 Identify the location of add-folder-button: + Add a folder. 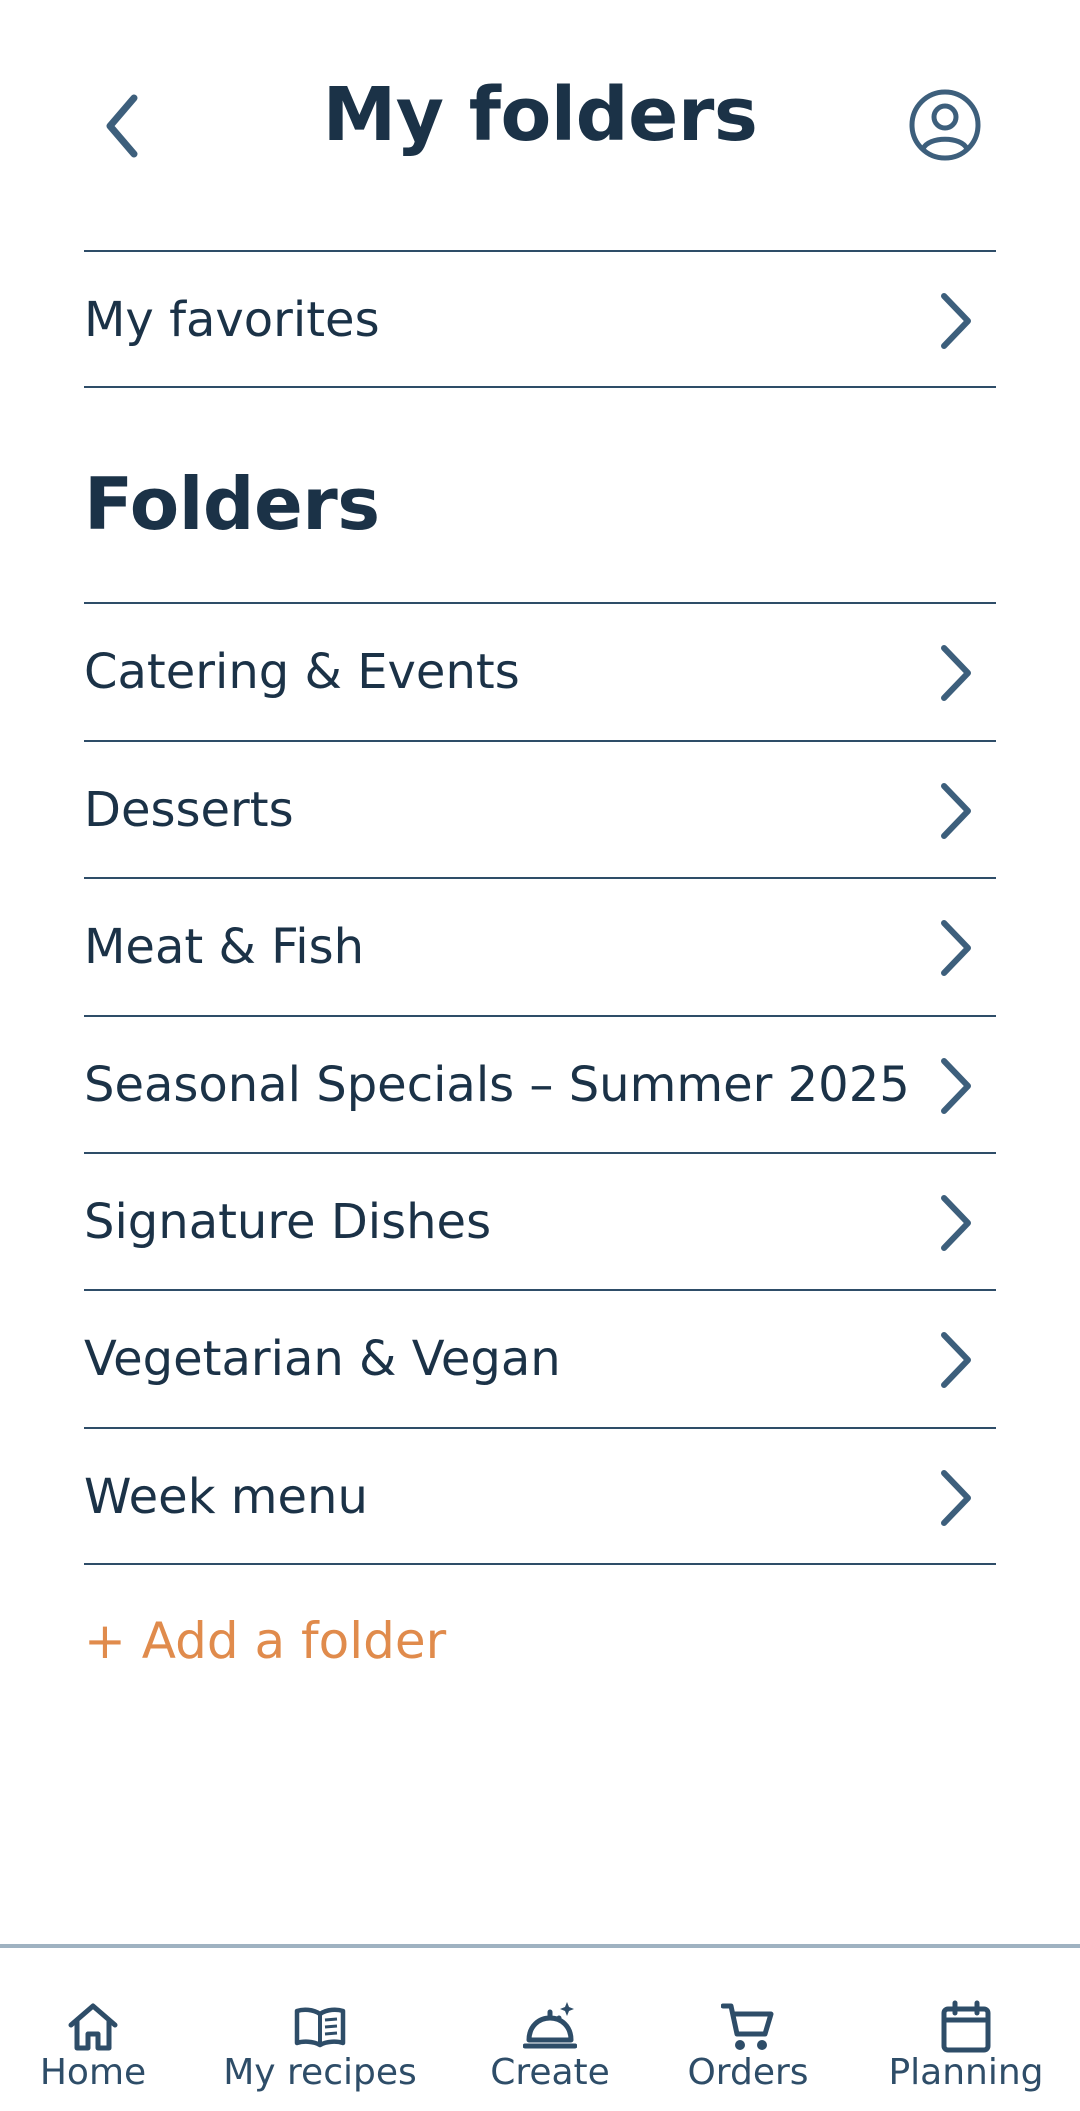
(265, 1641).